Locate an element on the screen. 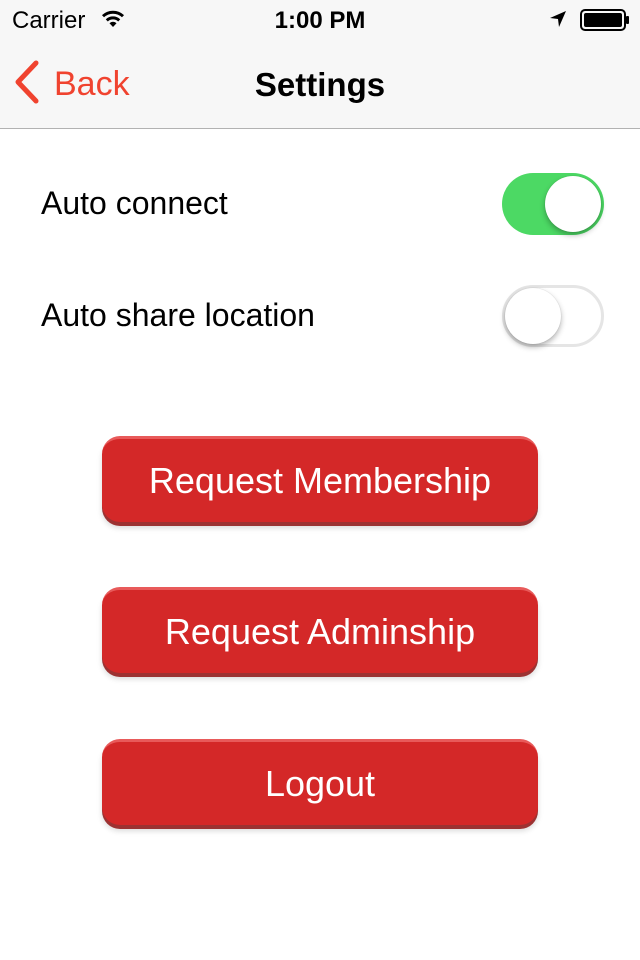  logout-button: Logout is located at coordinates (320, 782).